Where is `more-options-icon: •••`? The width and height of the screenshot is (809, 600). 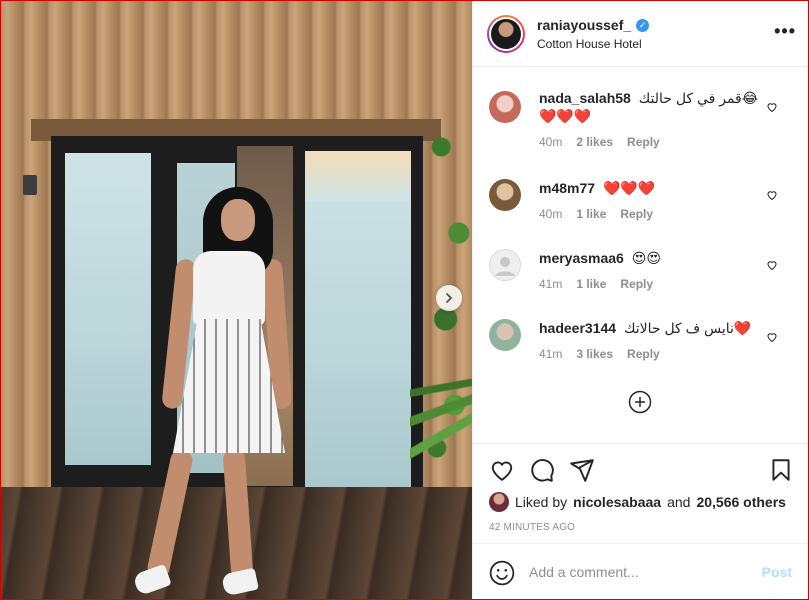
more-options-icon: ••• is located at coordinates (785, 31).